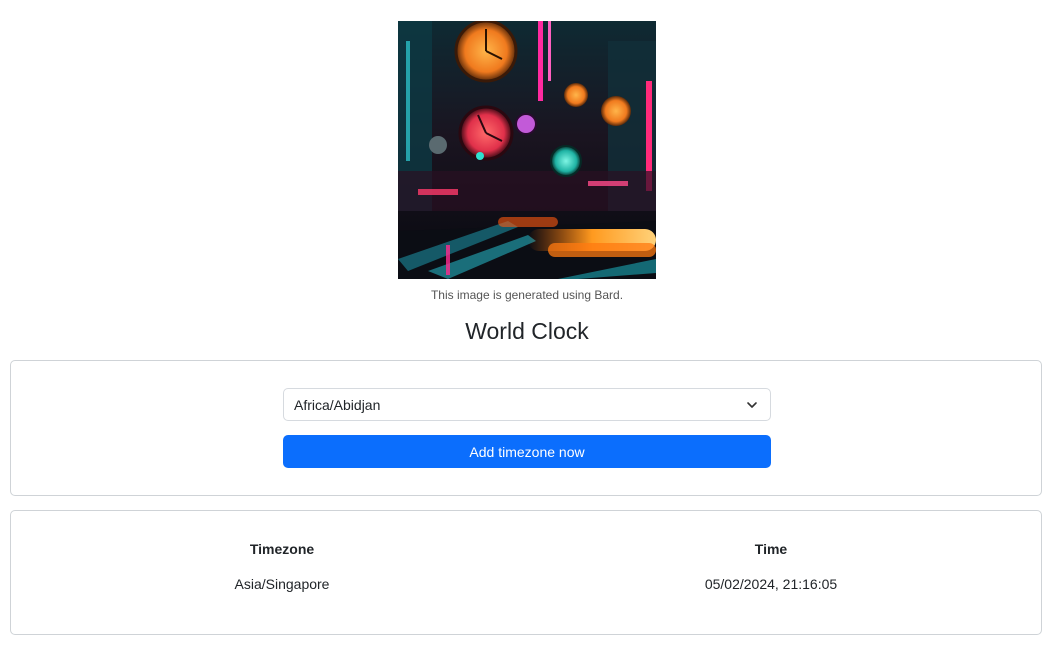 This screenshot has height=652, width=1059. I want to click on timezone-select: Africa/Abidjan, so click(527, 404).